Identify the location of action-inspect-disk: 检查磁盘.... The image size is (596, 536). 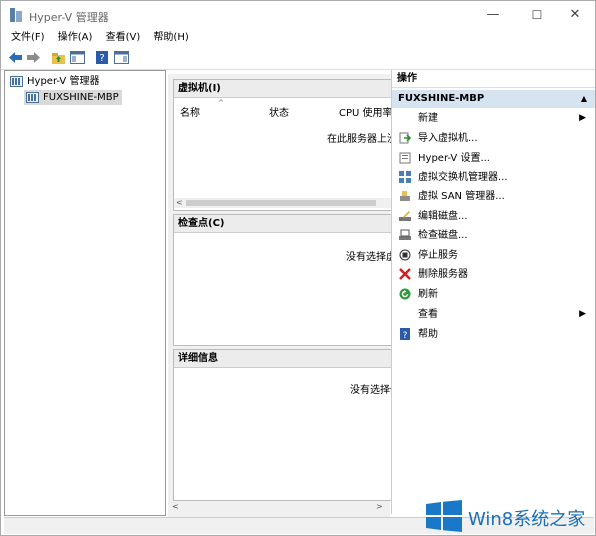
(493, 235).